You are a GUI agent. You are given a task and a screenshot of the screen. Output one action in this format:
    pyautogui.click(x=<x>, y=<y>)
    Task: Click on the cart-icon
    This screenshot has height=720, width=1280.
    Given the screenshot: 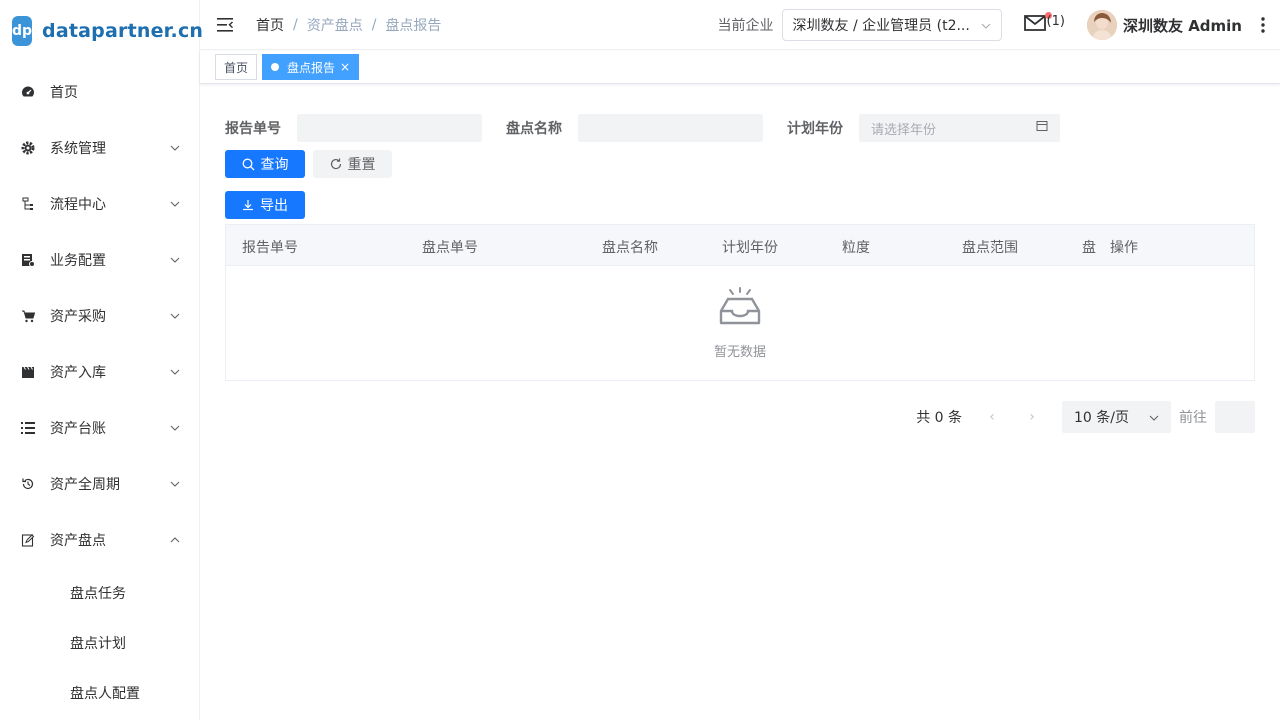 What is the action you would take?
    pyautogui.click(x=28, y=316)
    